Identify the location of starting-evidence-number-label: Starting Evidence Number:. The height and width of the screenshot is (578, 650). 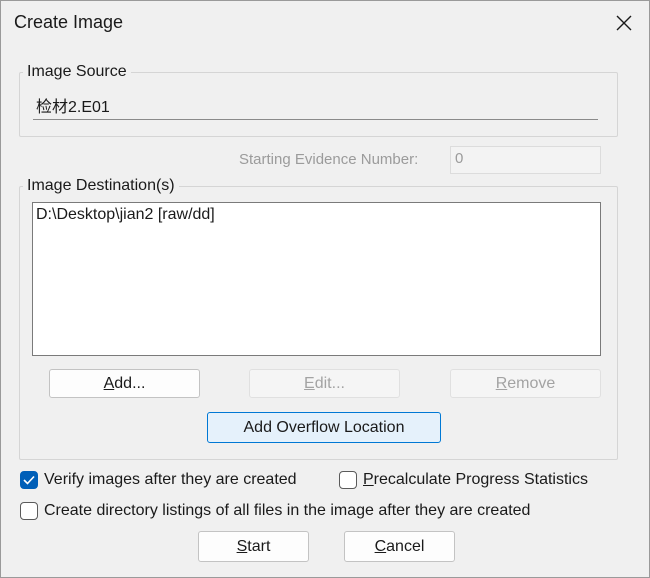
(329, 159).